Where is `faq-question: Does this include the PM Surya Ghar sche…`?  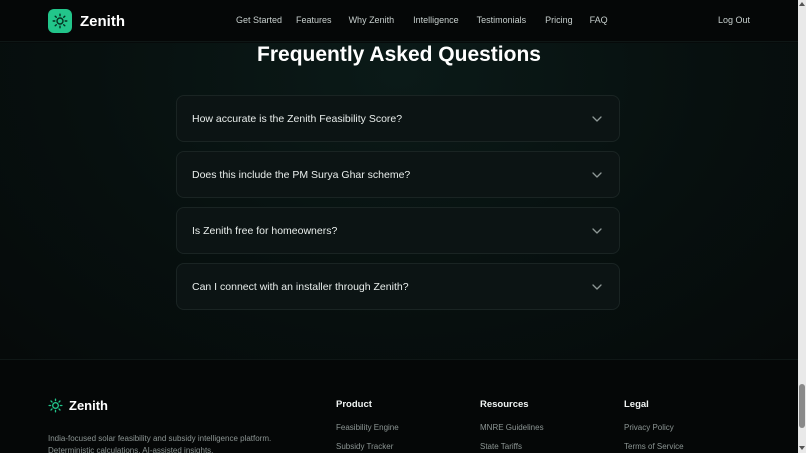
faq-question: Does this include the PM Surya Ghar sche… is located at coordinates (301, 175).